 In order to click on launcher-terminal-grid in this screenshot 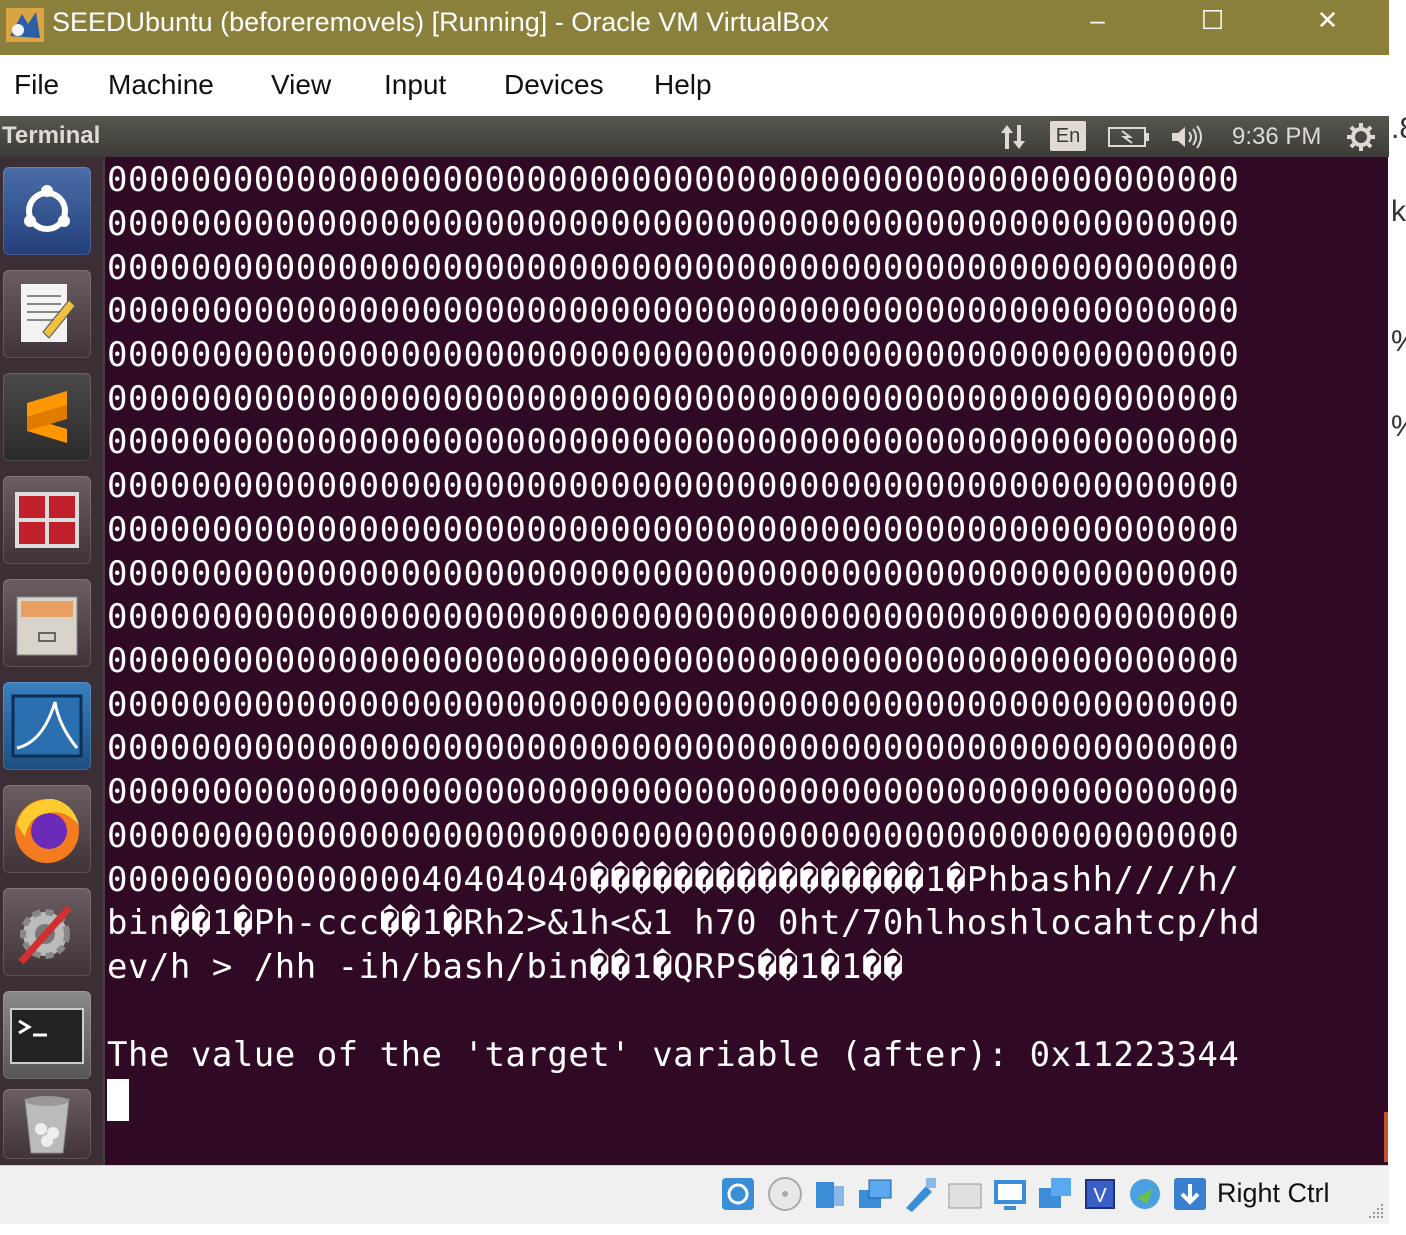, I will do `click(47, 520)`.